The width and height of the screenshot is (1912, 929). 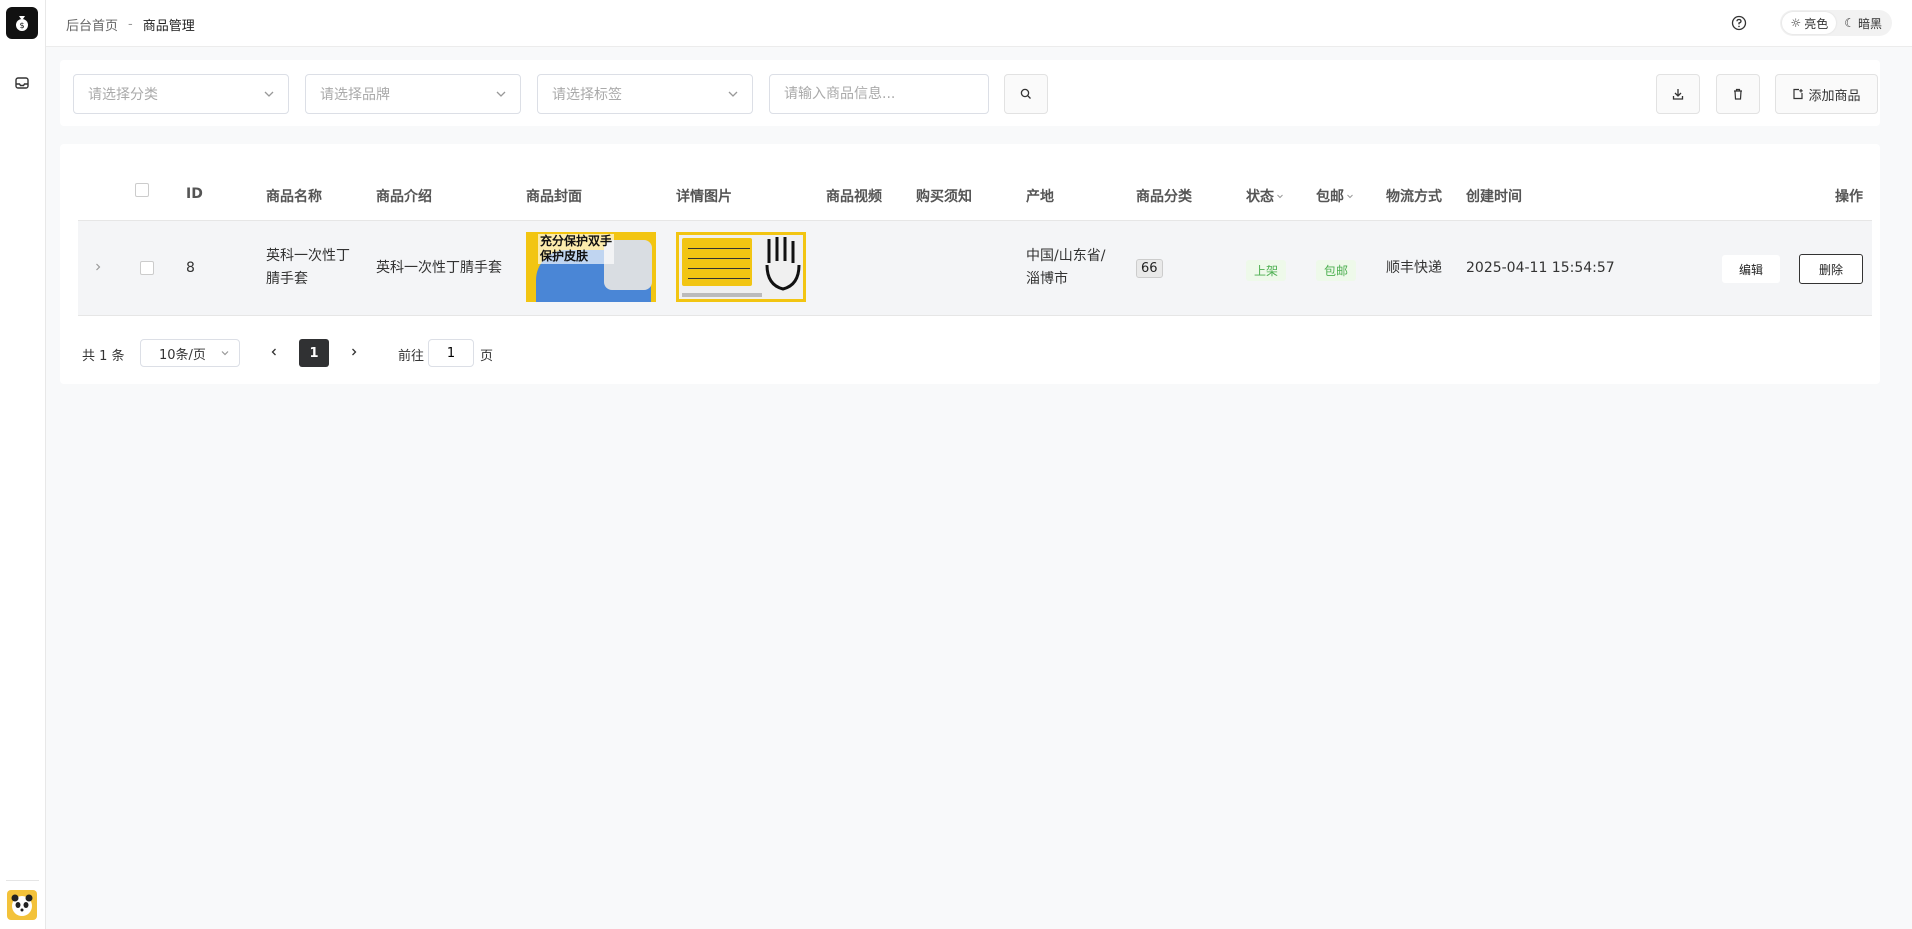 What do you see at coordinates (99, 268) in the screenshot?
I see `expand-row-icon` at bounding box center [99, 268].